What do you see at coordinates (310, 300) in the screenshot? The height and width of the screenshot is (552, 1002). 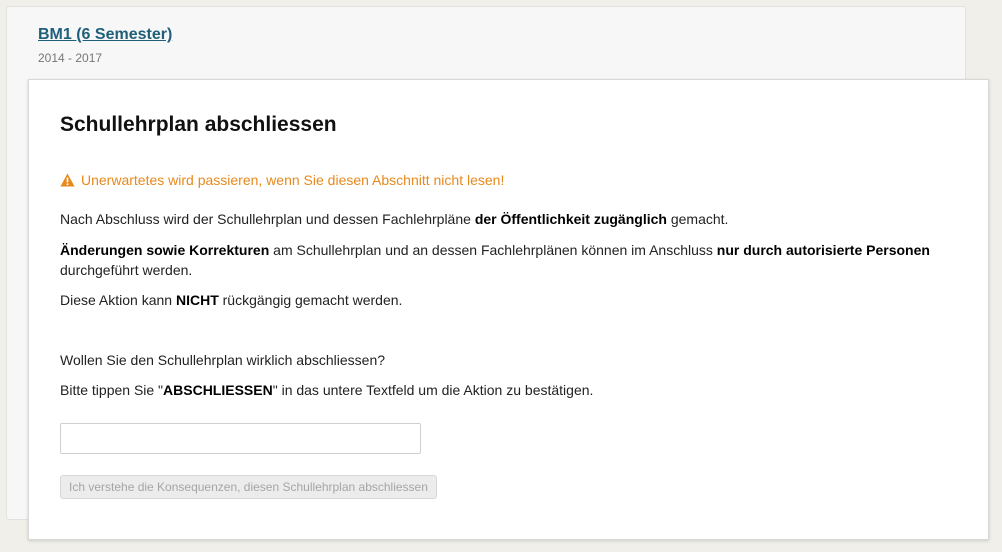 I see `text-segment: rückgängig gemacht werden.` at bounding box center [310, 300].